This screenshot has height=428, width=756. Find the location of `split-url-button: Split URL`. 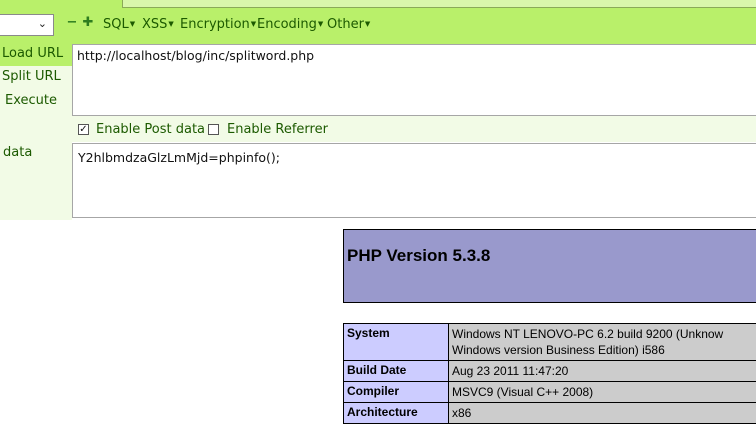

split-url-button: Split URL is located at coordinates (31, 76).